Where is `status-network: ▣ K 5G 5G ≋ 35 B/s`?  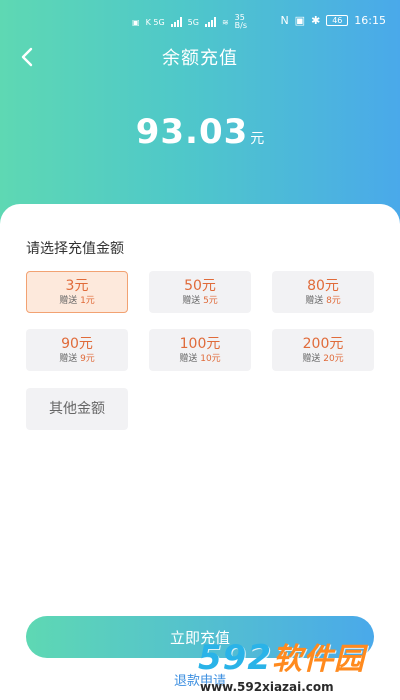 status-network: ▣ K 5G 5G ≋ 35 B/s is located at coordinates (189, 22).